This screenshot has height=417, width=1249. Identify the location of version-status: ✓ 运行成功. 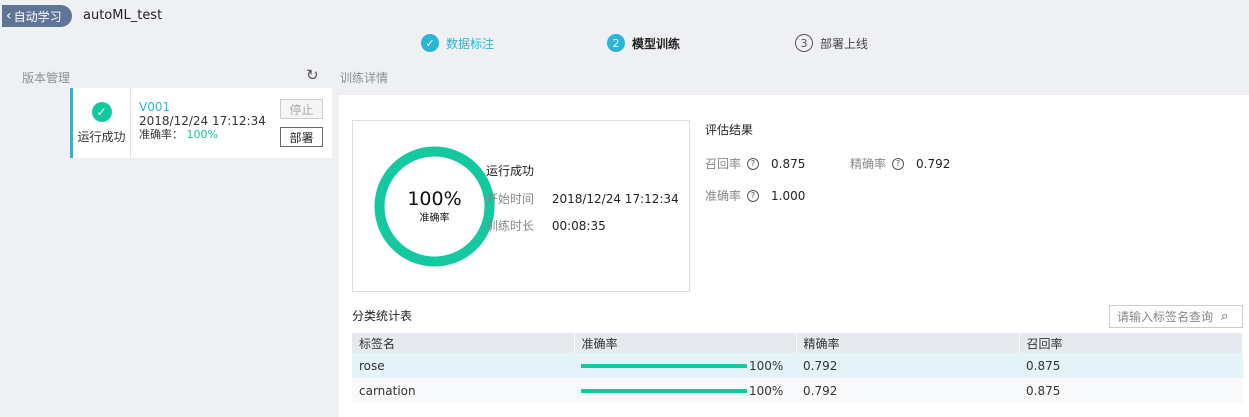
(102, 123).